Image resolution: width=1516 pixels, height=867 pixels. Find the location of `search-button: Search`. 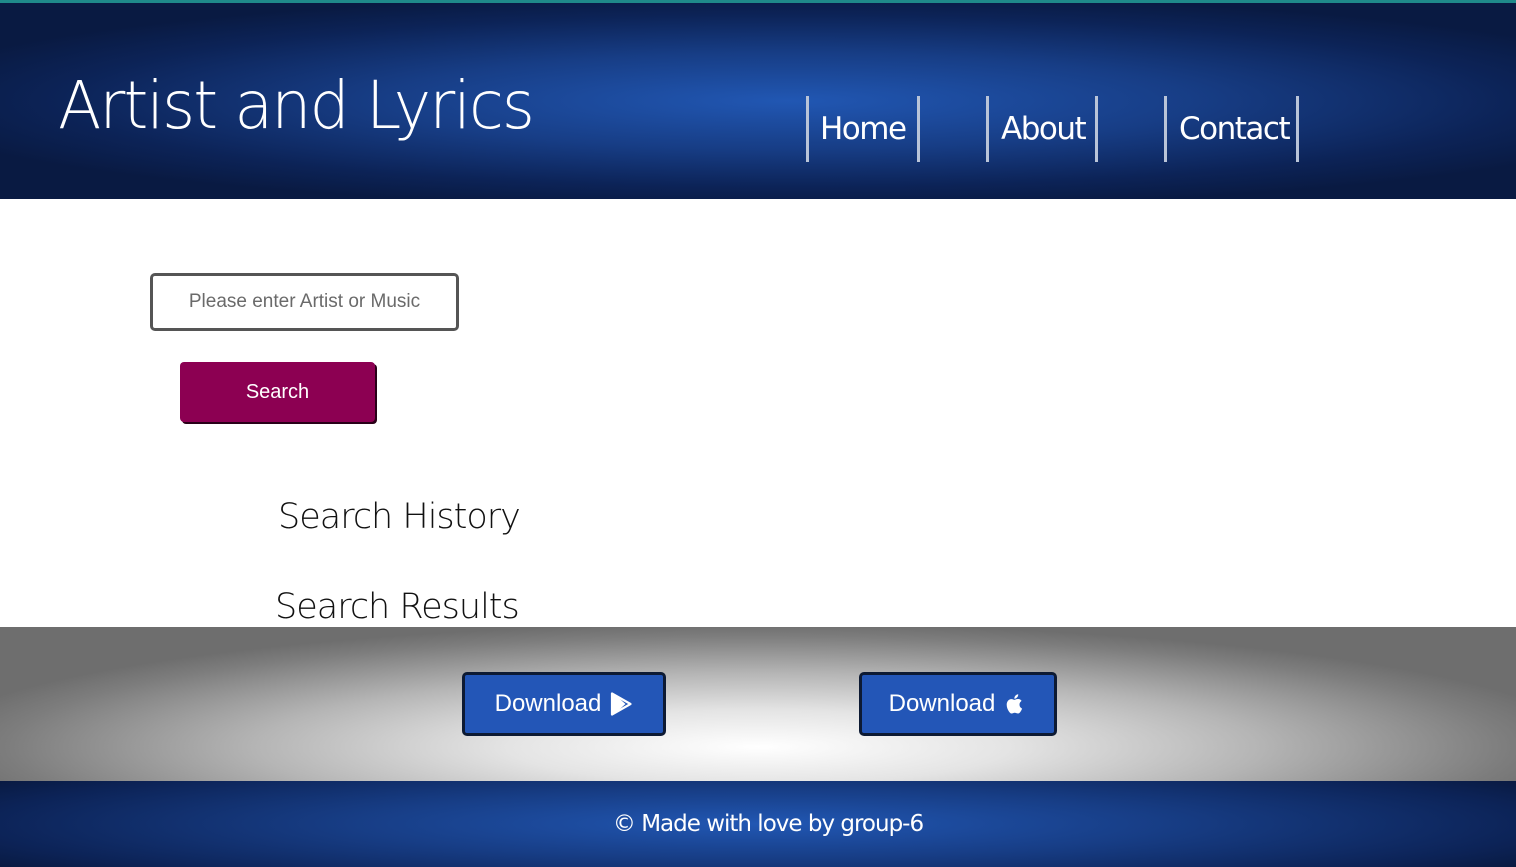

search-button: Search is located at coordinates (277, 392).